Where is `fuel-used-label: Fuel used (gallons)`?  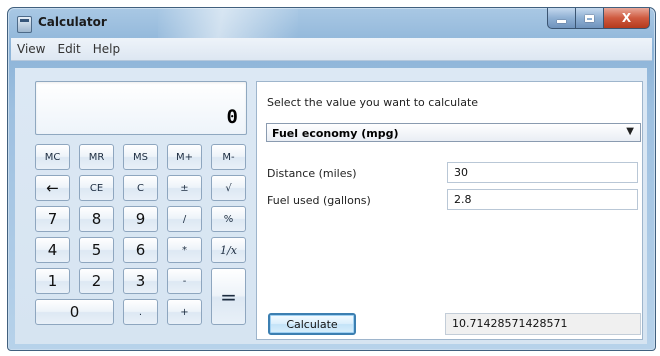 fuel-used-label: Fuel used (gallons) is located at coordinates (319, 200).